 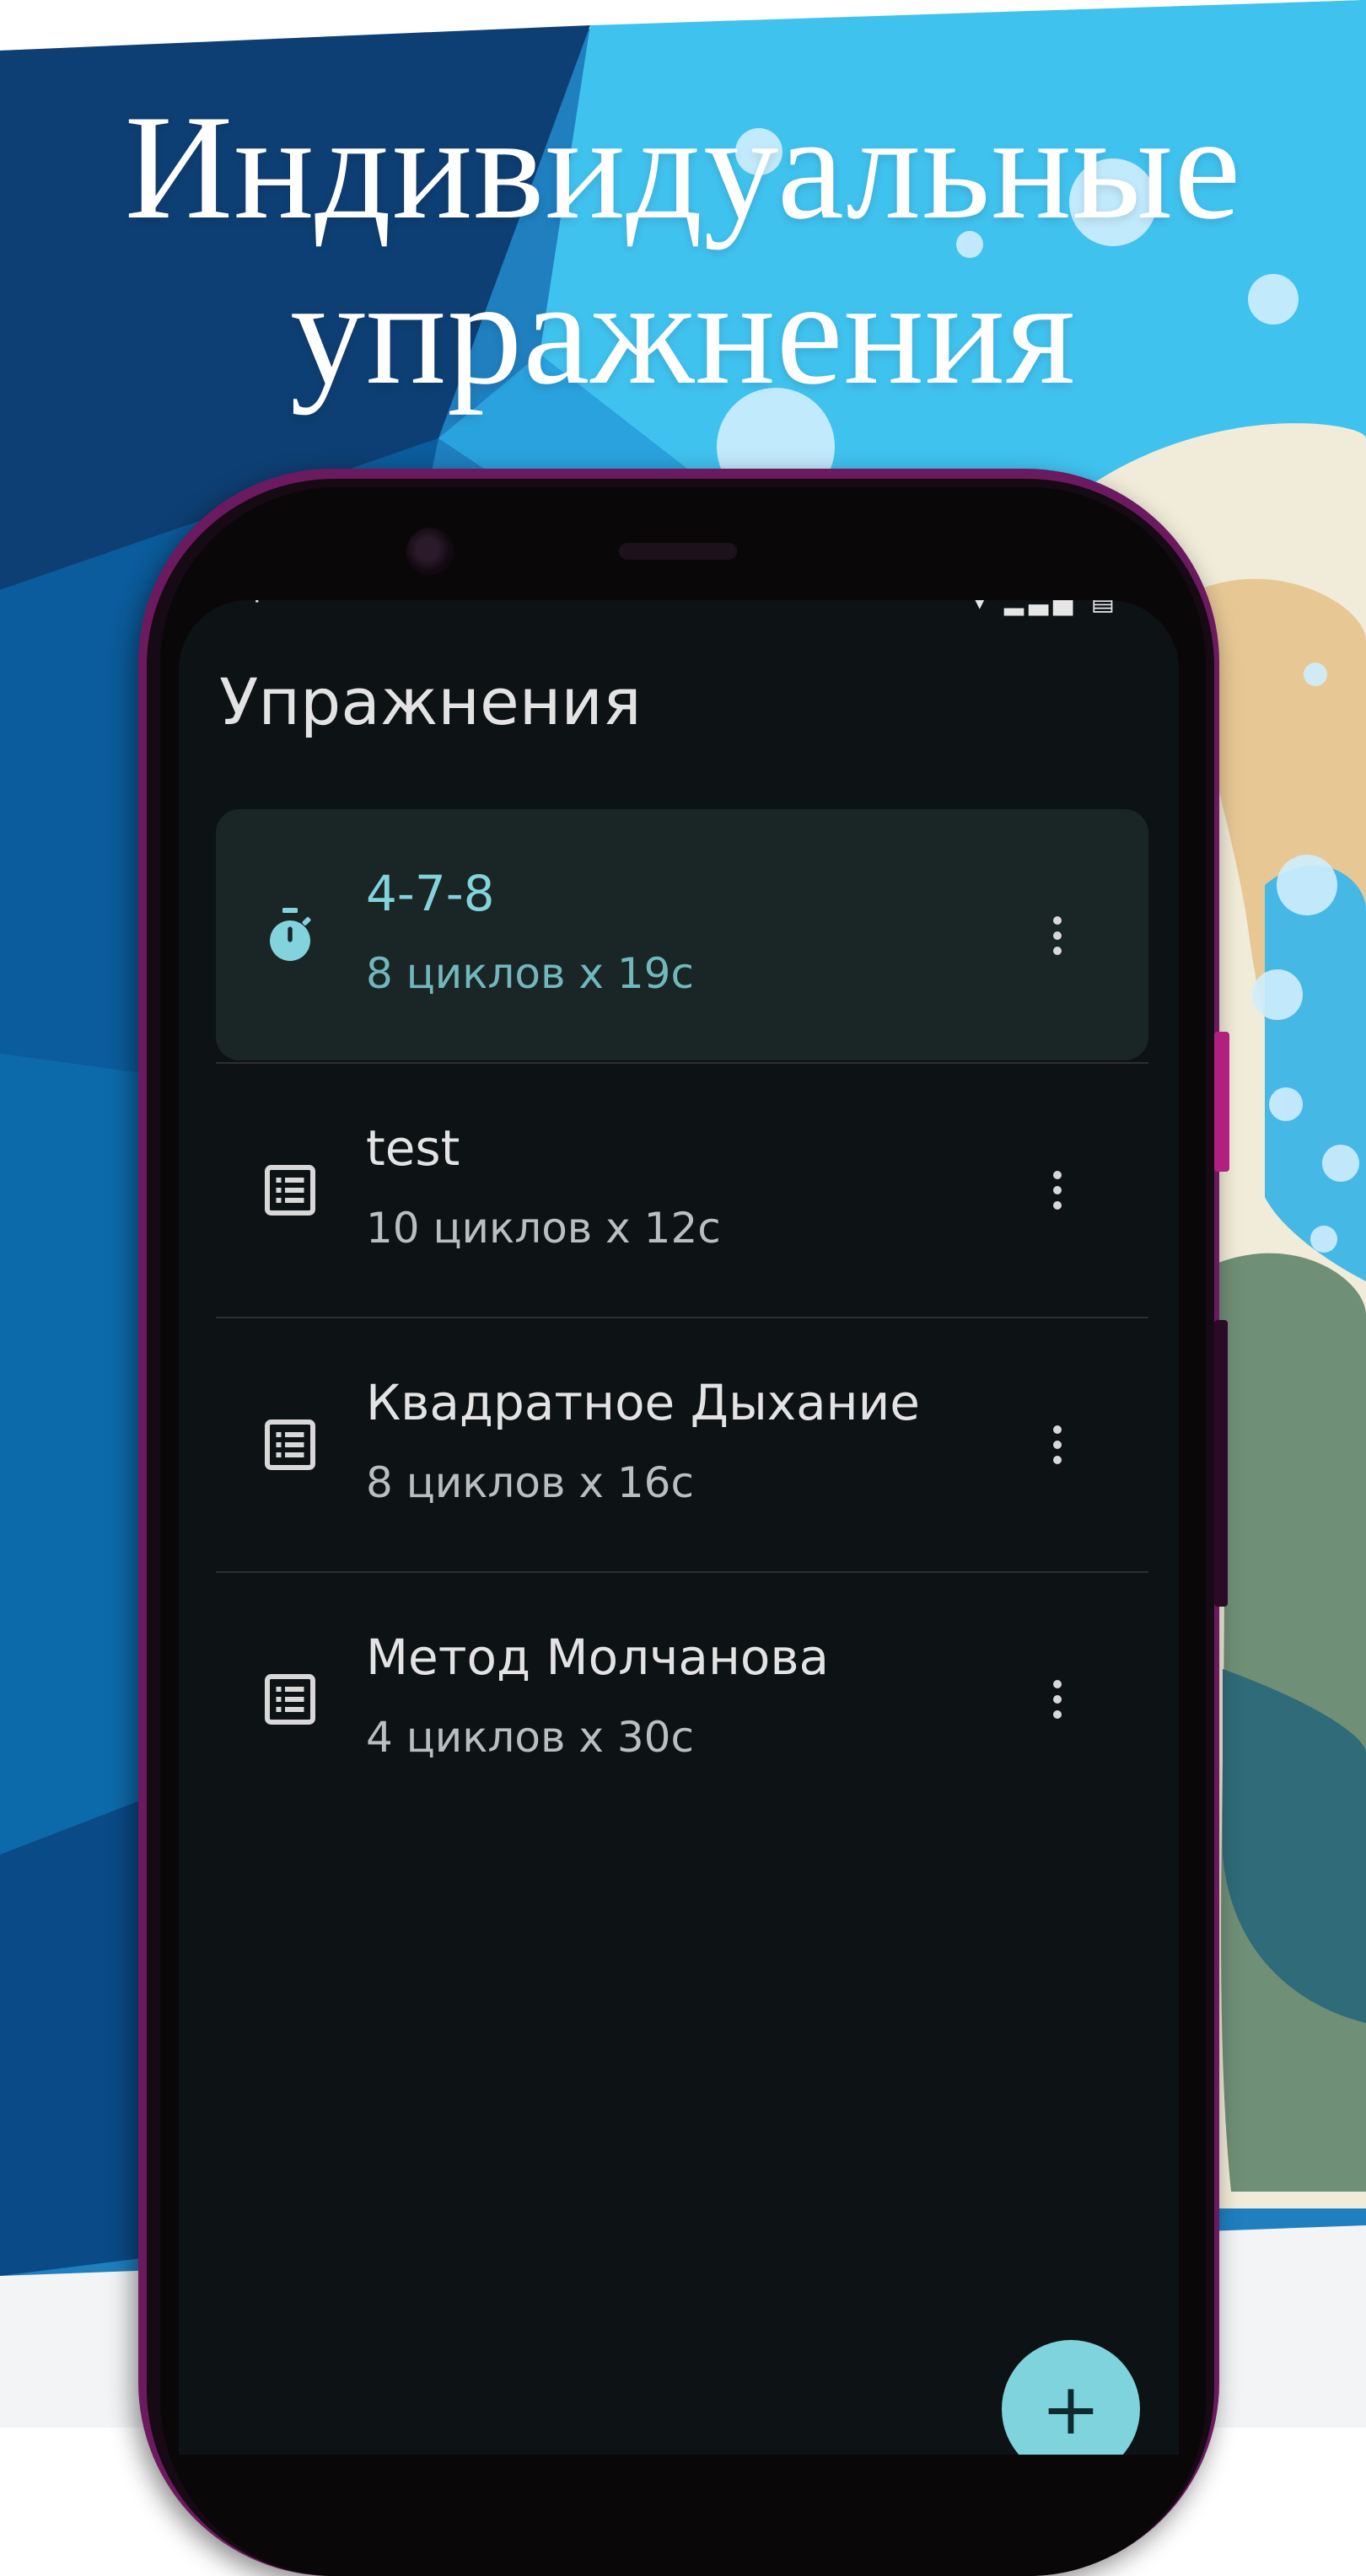 I want to click on add-exercise-button: +, so click(x=1071, y=2397).